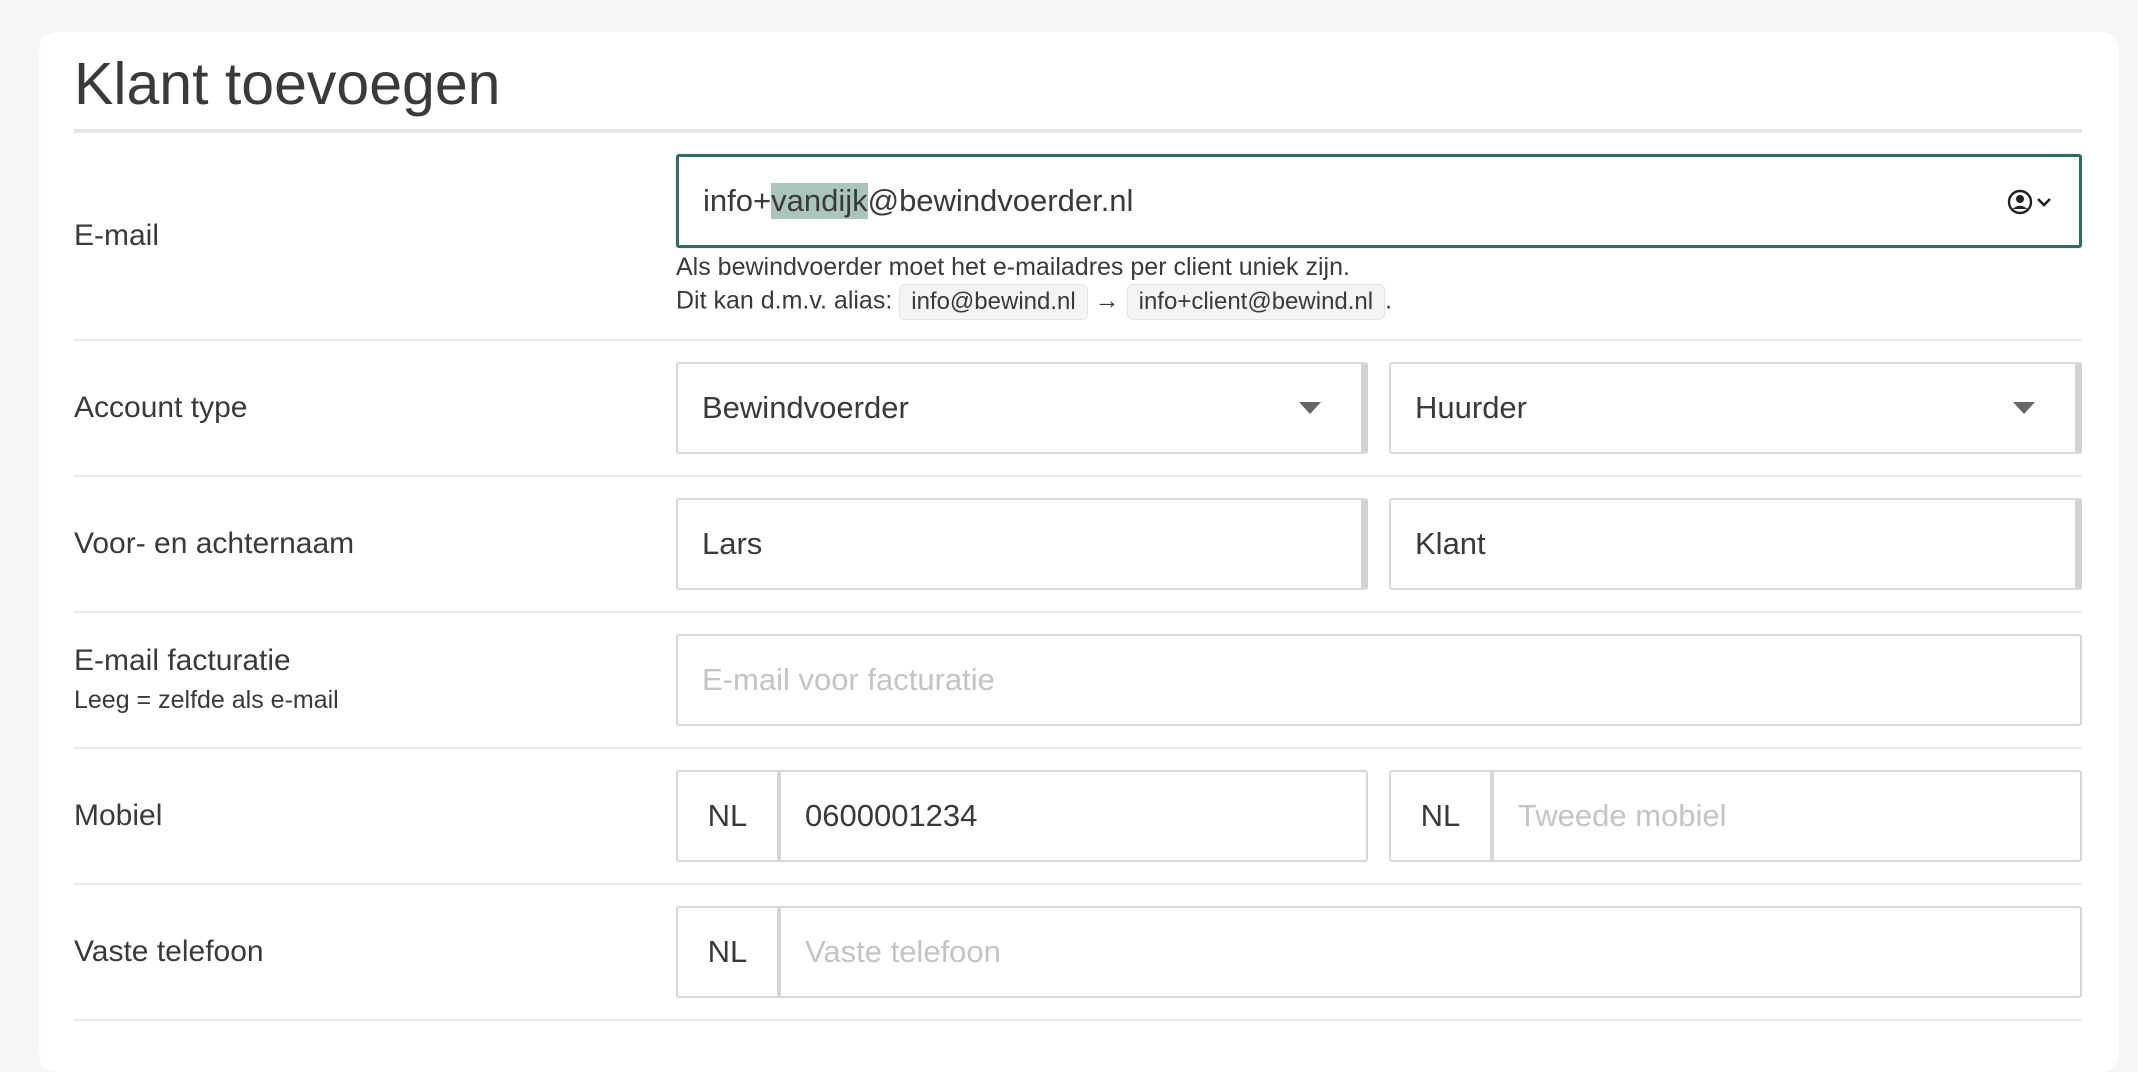 The image size is (2138, 1072). I want to click on mobile-country-select-1: NL, so click(728, 816).